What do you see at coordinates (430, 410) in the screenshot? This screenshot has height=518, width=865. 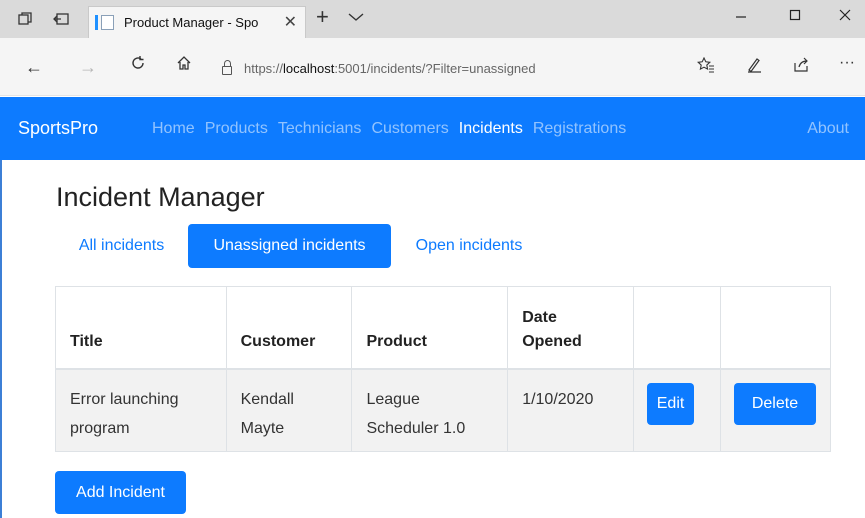 I see `cell-product: League Scheduler 1.0` at bounding box center [430, 410].